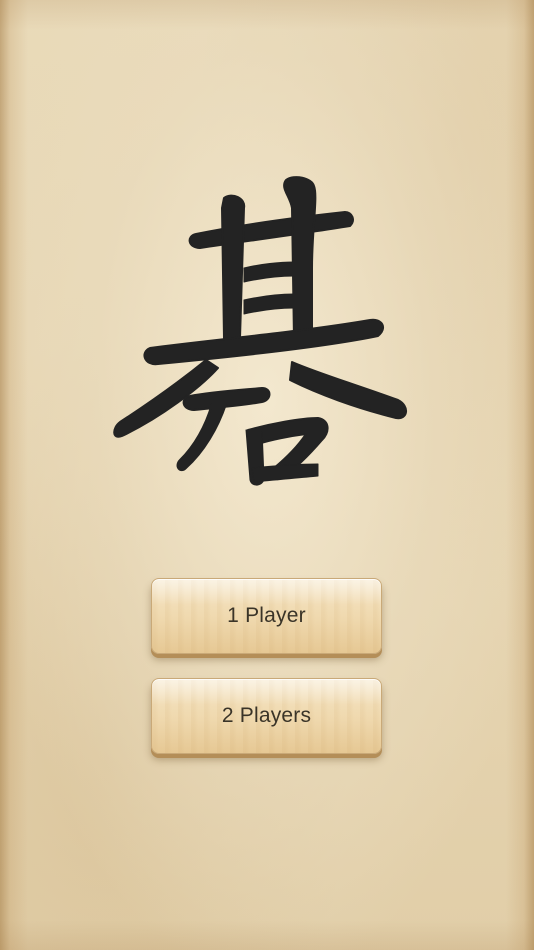 The image size is (534, 950). I want to click on two-players-label: 2 Players, so click(266, 715).